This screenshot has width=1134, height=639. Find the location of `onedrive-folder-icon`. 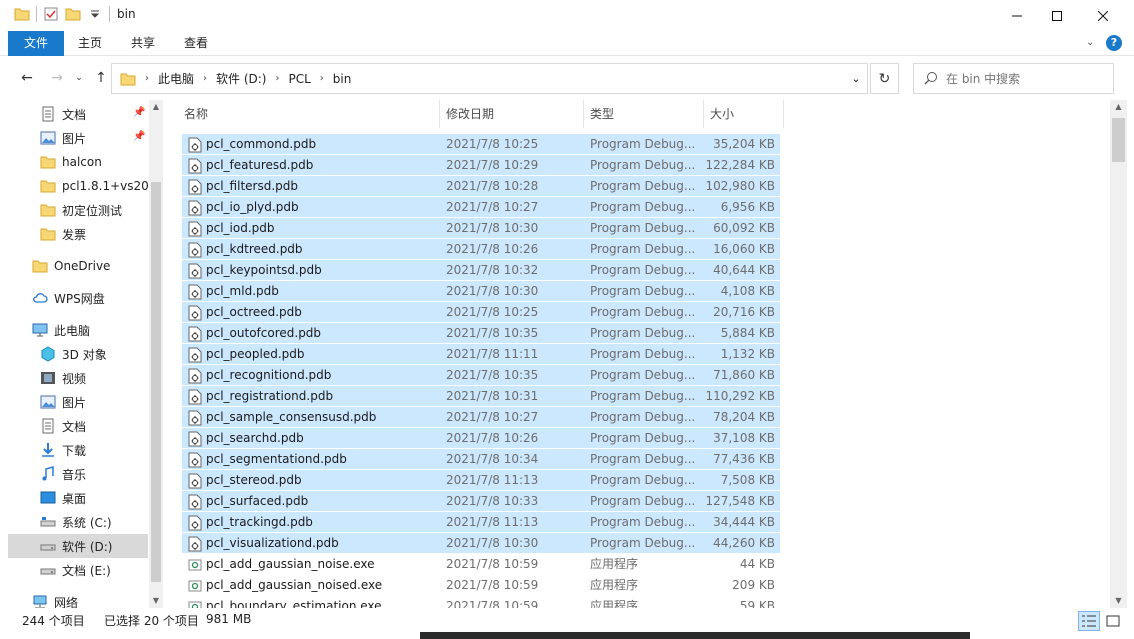

onedrive-folder-icon is located at coordinates (40, 266).